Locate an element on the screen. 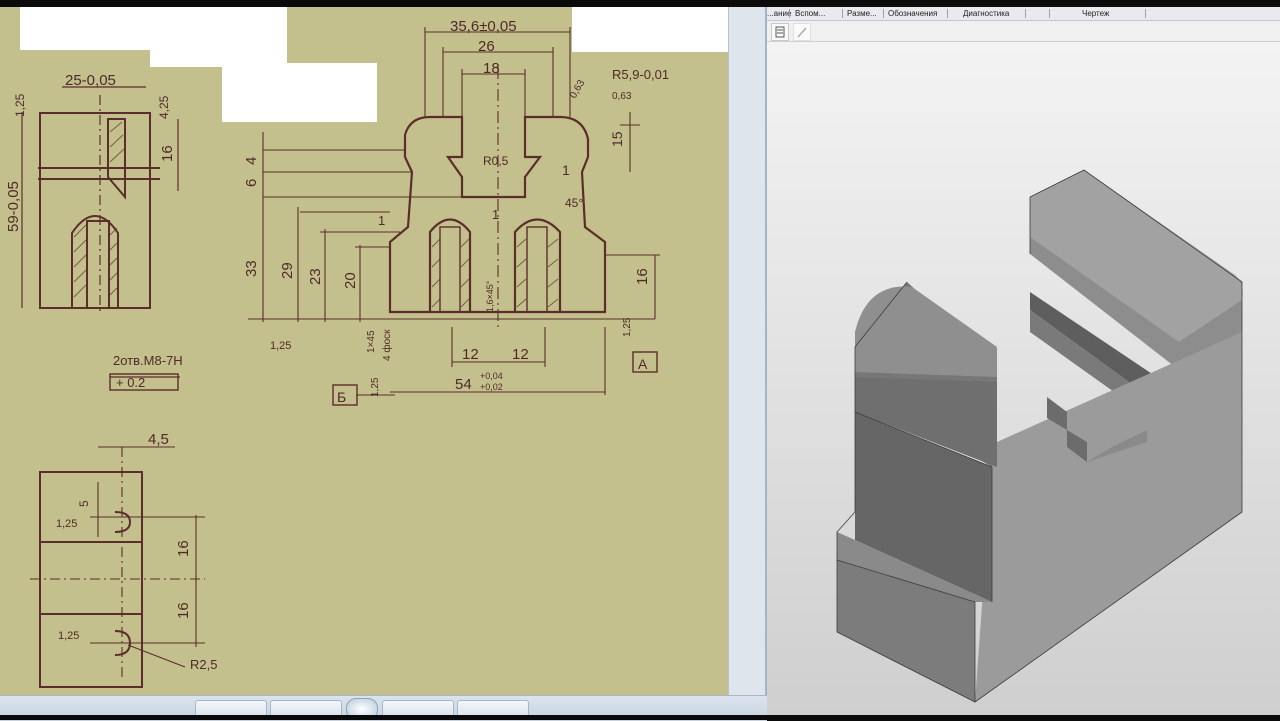  dim-1-25f: 1,25 is located at coordinates (68, 636).